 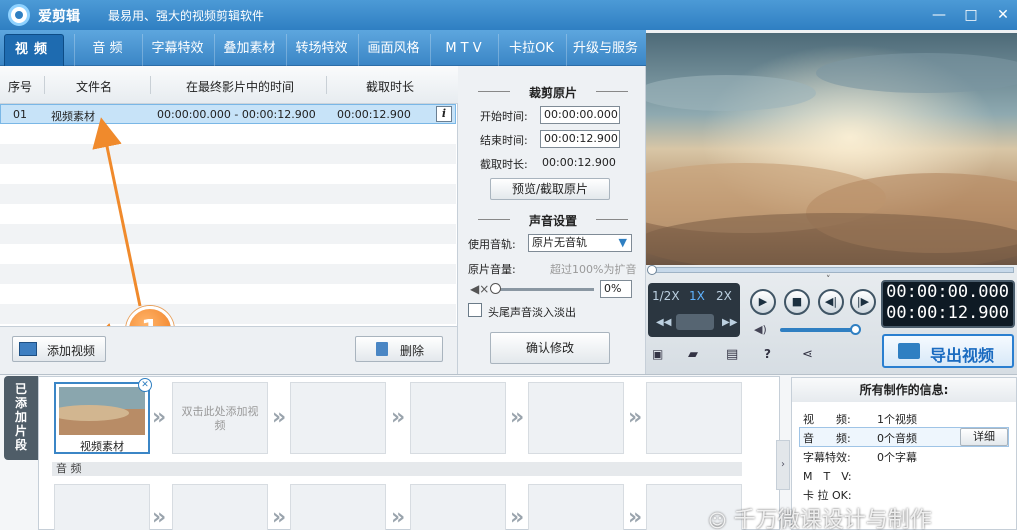 I want to click on progress-bar, so click(x=830, y=270).